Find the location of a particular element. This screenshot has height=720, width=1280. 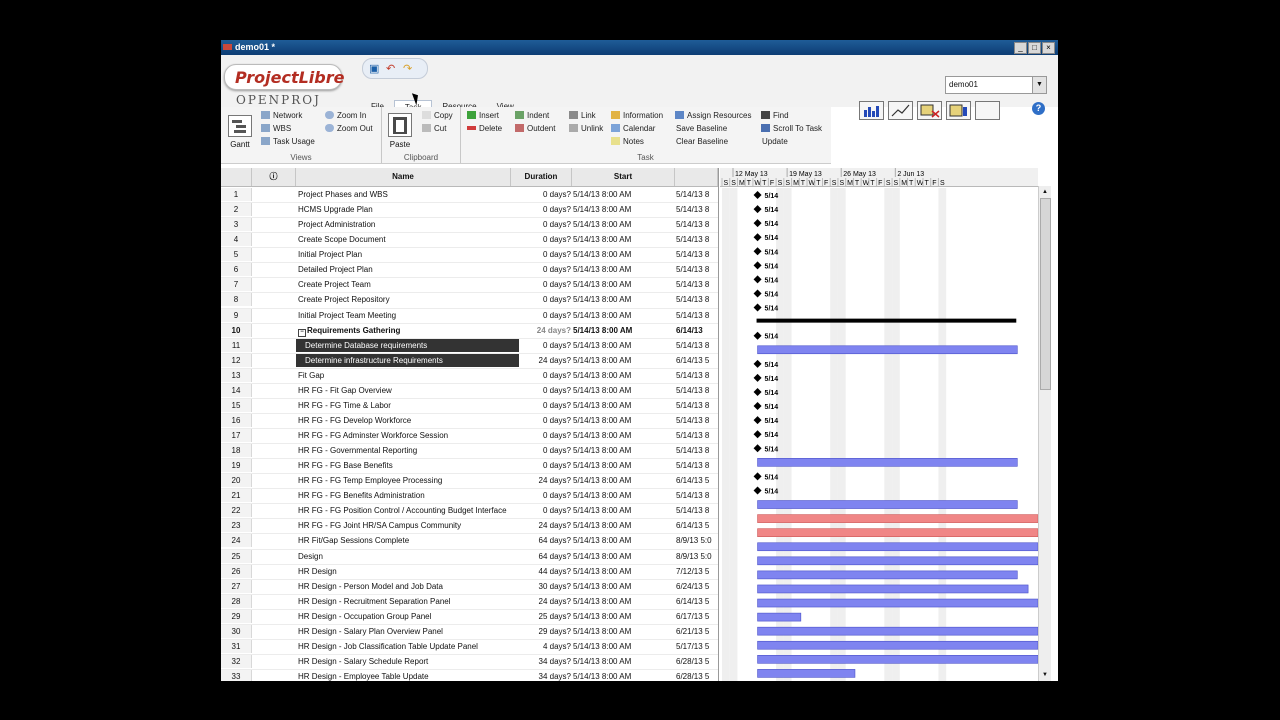

insert-button: Insert is located at coordinates (483, 115).